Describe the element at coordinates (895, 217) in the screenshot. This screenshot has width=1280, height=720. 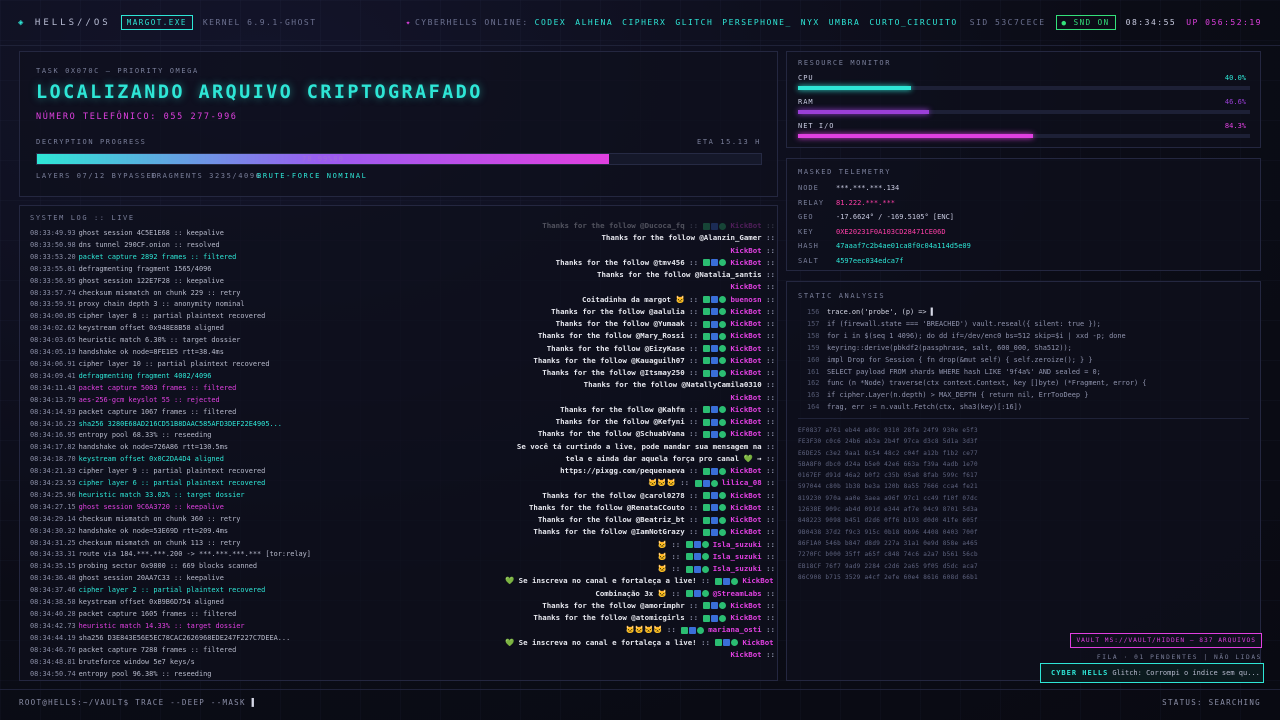
I see `telemetry-value: -17.6624° / -169.5105° [ENC]` at that location.